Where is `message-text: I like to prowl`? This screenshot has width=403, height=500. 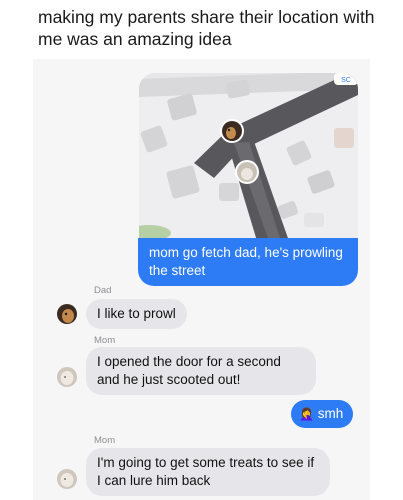 message-text: I like to prowl is located at coordinates (136, 313).